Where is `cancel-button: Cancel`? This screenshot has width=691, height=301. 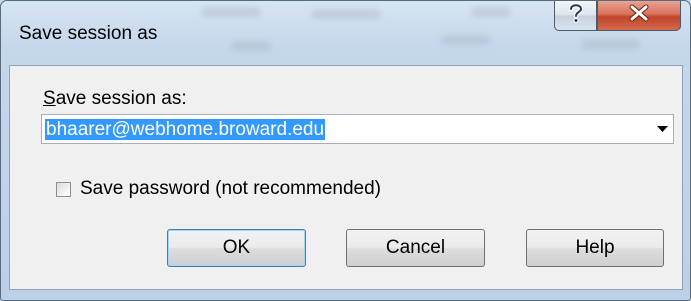 cancel-button: Cancel is located at coordinates (415, 248).